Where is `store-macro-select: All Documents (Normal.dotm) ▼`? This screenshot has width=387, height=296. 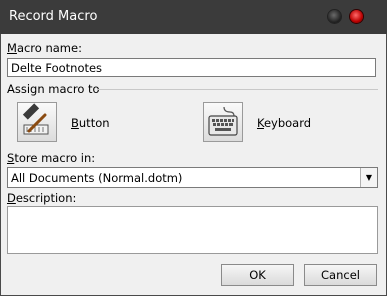
store-macro-select: All Documents (Normal.dotm) ▼ is located at coordinates (192, 177).